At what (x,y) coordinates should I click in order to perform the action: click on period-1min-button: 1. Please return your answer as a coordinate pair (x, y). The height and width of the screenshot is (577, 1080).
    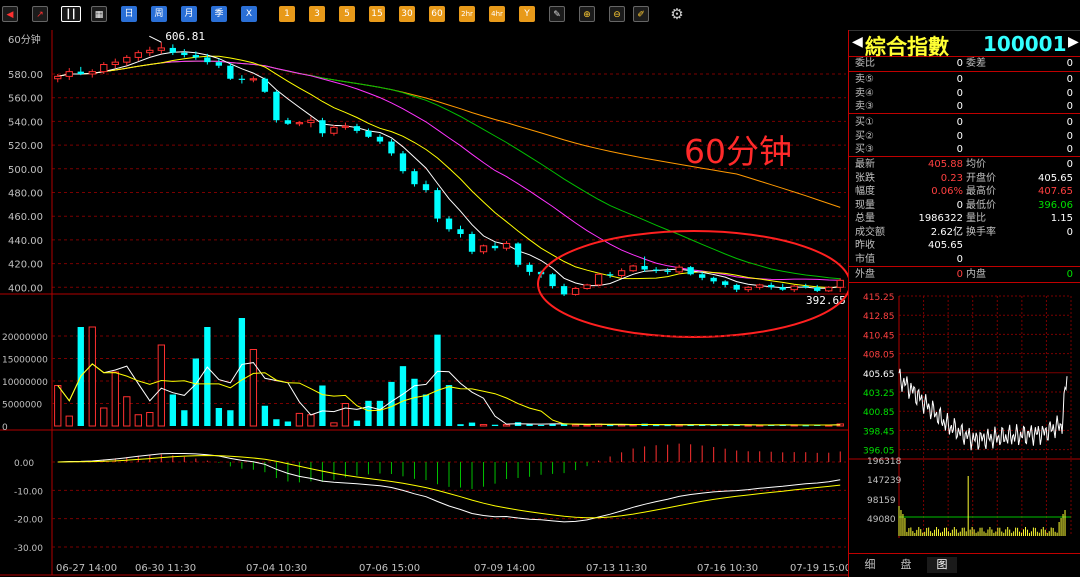
    Looking at the image, I should click on (287, 14).